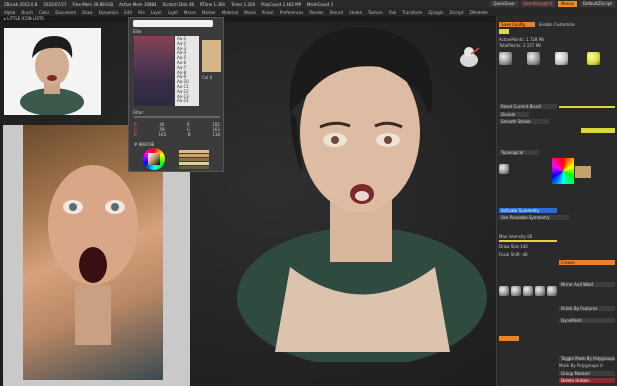  I want to click on draw-mode-button, so click(509, 338).